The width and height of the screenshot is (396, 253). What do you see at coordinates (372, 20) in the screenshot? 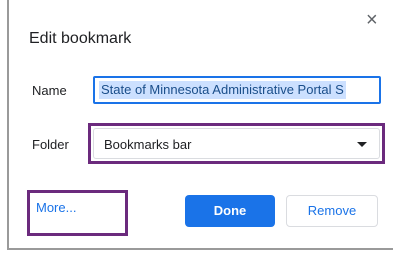
I see `close-icon: ×` at bounding box center [372, 20].